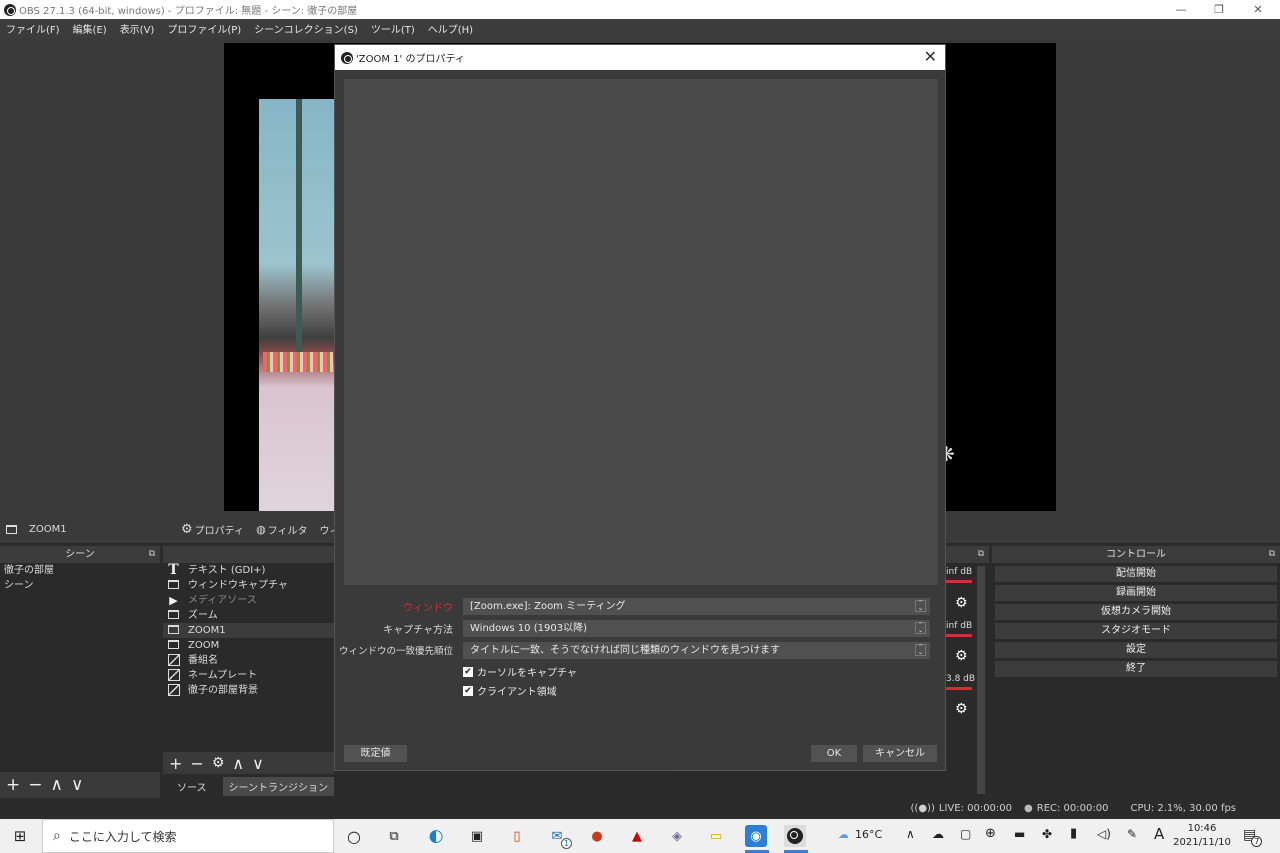 The height and width of the screenshot is (853, 1280). I want to click on menu-edit: 編集(E), so click(90, 28).